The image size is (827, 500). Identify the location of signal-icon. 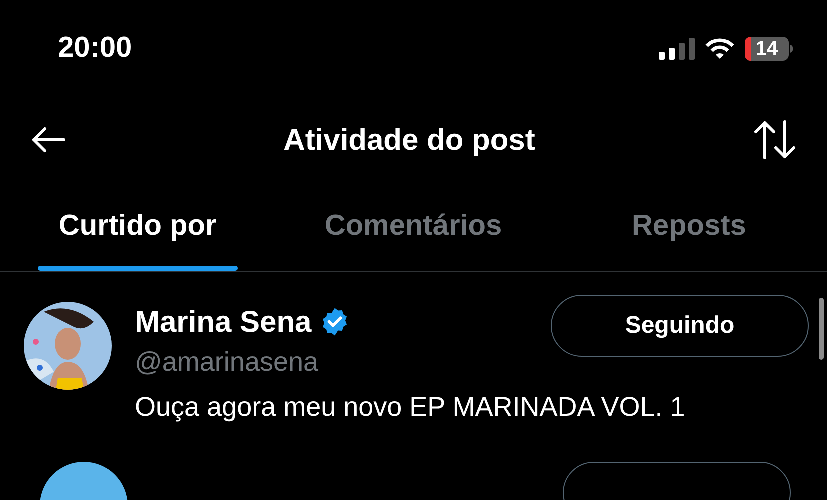
(677, 49).